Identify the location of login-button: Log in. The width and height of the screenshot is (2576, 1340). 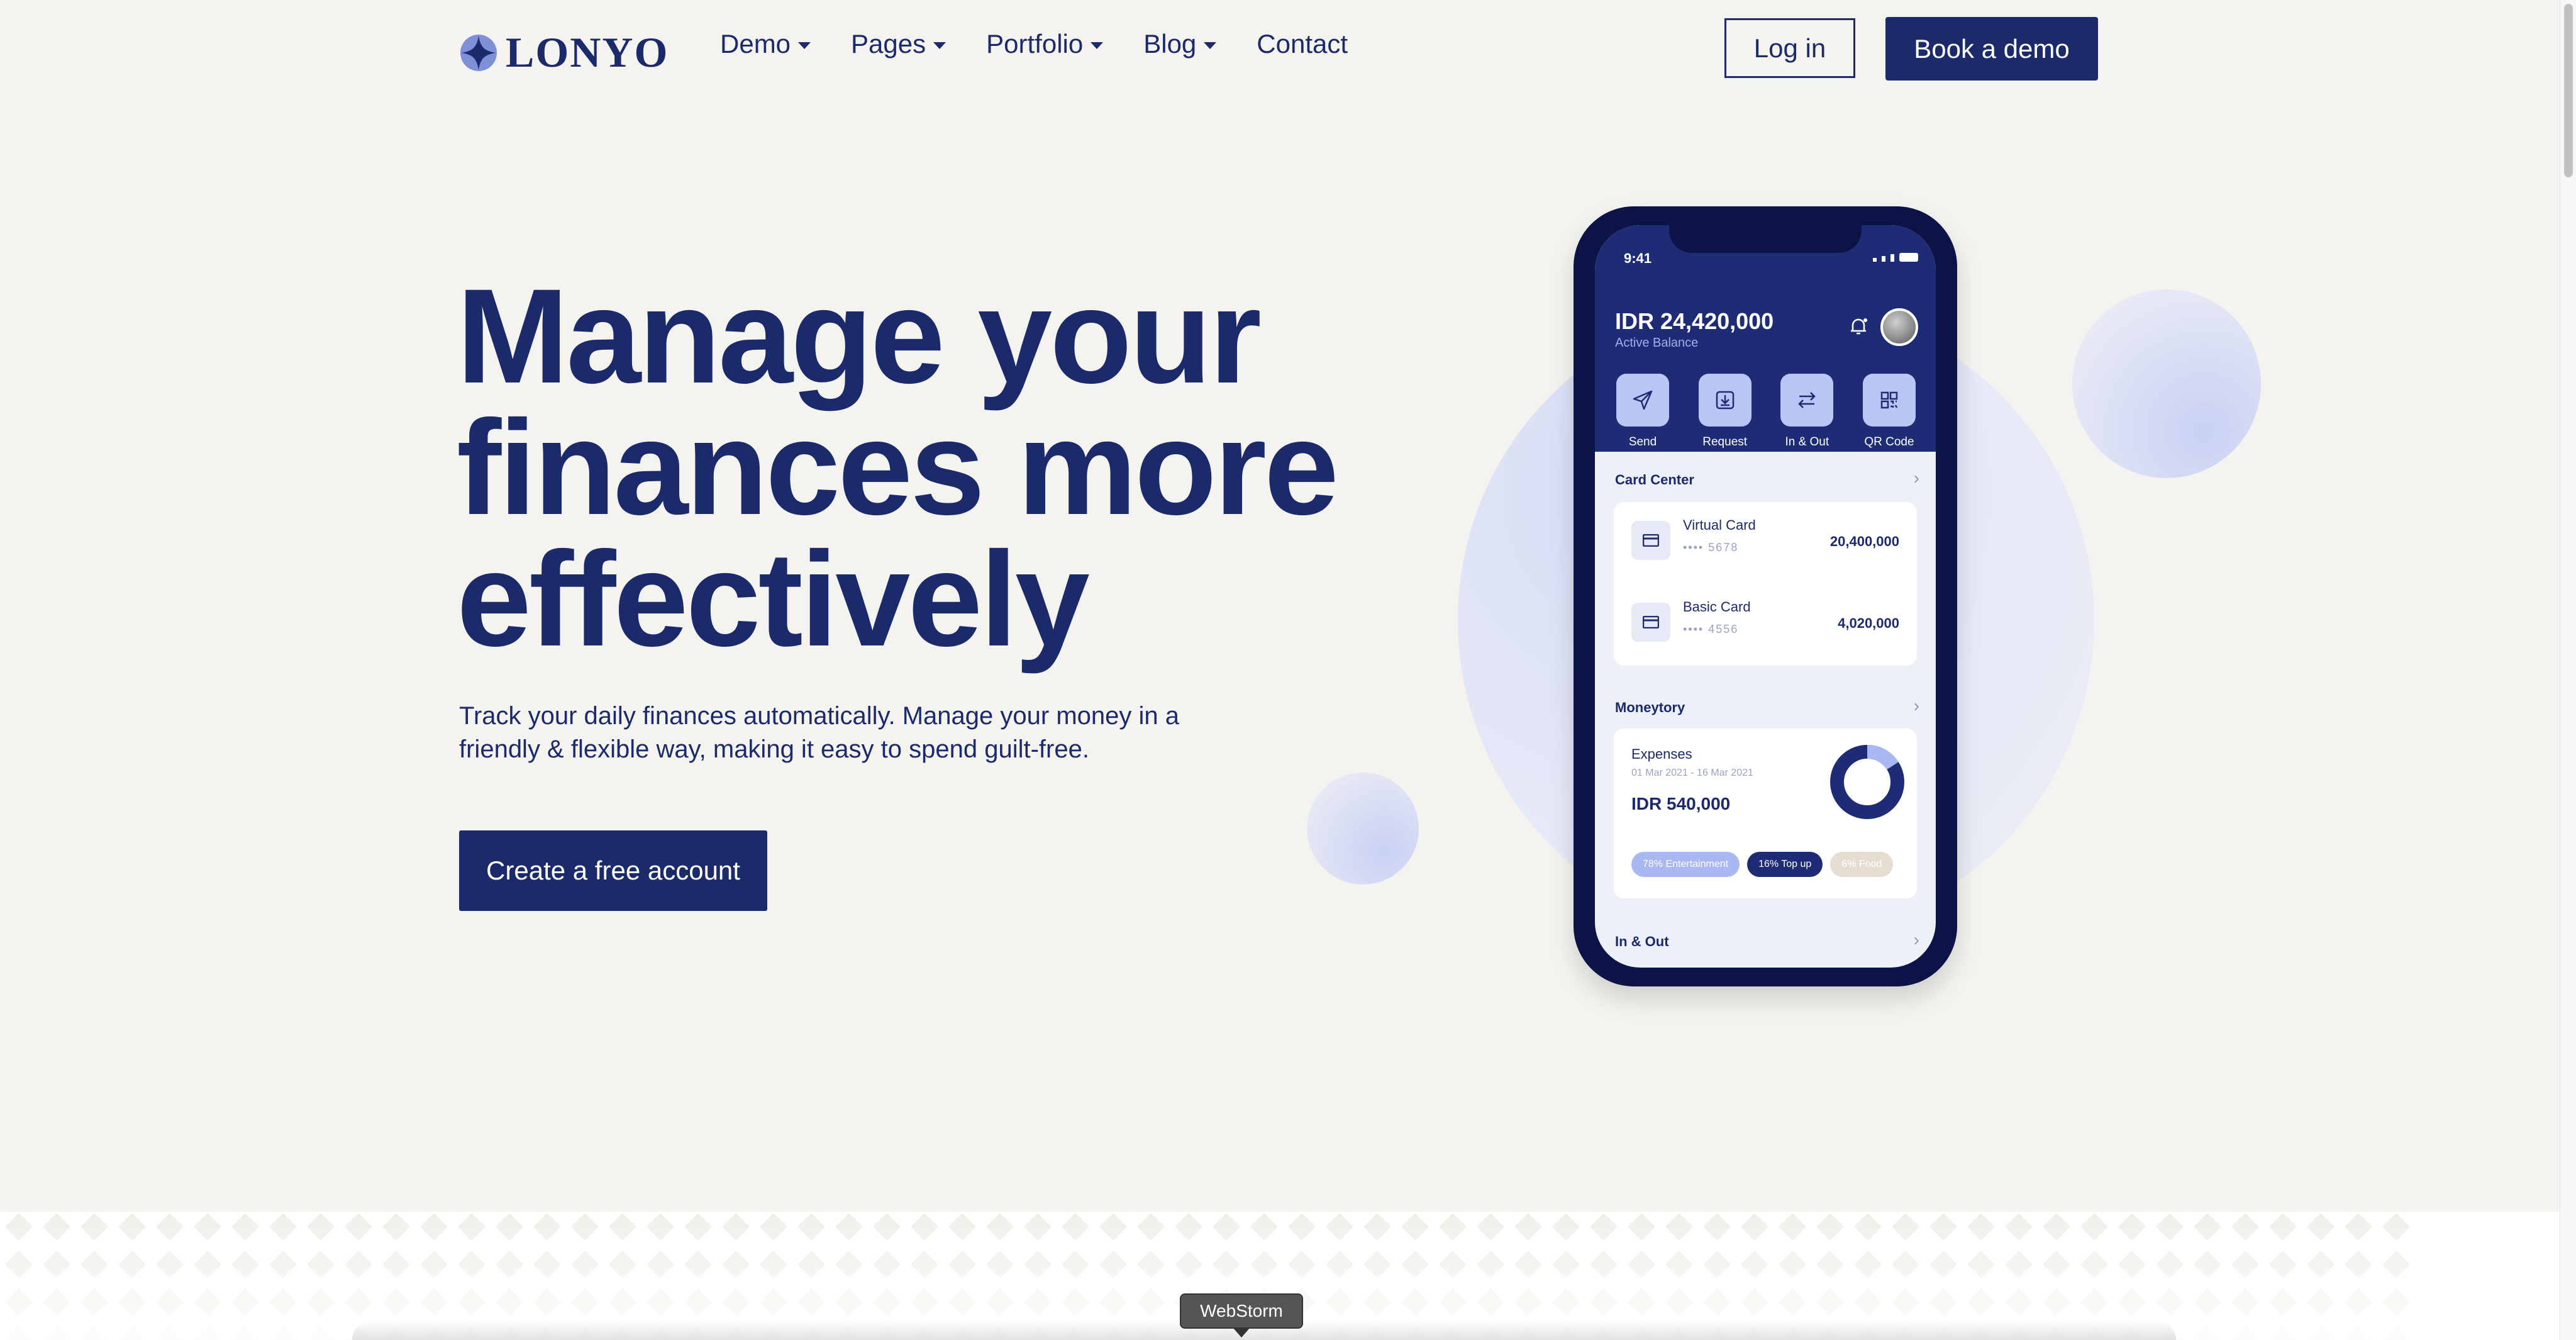
(1789, 48).